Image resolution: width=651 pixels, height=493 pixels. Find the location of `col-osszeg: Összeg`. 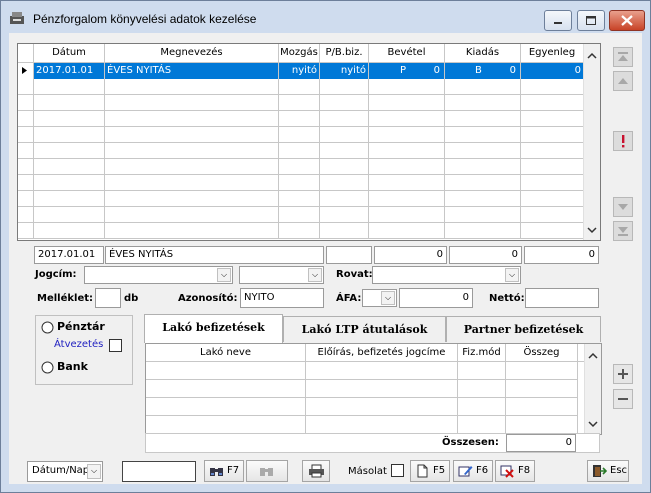

col-osszeg: Összeg is located at coordinates (542, 353).